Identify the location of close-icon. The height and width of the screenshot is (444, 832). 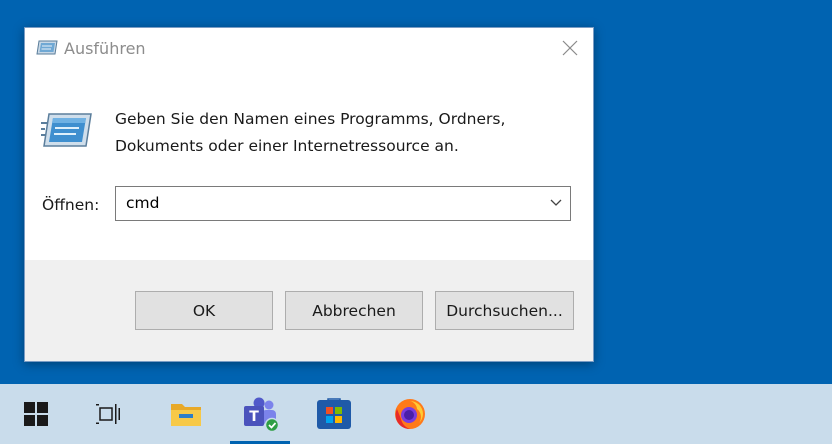
(570, 48).